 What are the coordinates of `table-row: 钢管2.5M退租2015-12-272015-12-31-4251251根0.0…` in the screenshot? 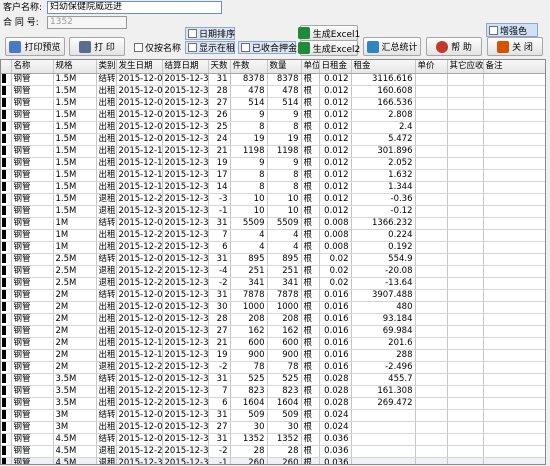 It's located at (273, 271).